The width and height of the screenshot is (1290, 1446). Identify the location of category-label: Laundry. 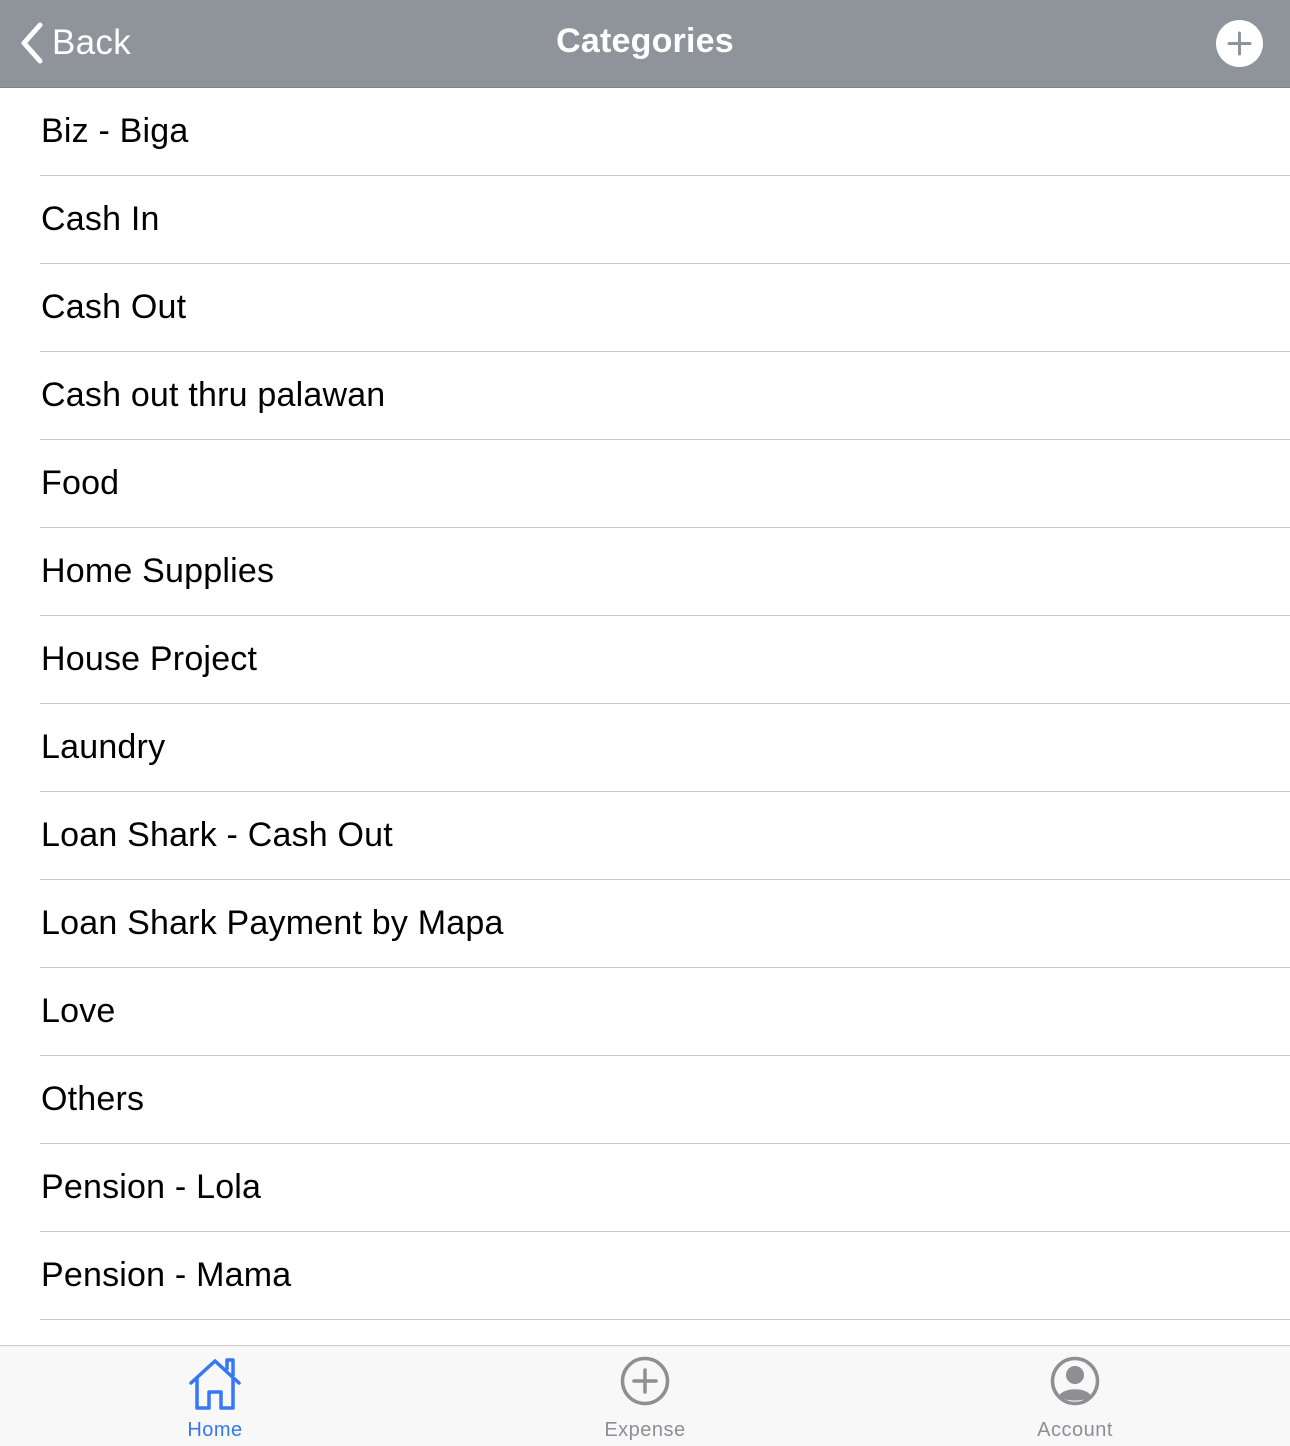
(103, 747).